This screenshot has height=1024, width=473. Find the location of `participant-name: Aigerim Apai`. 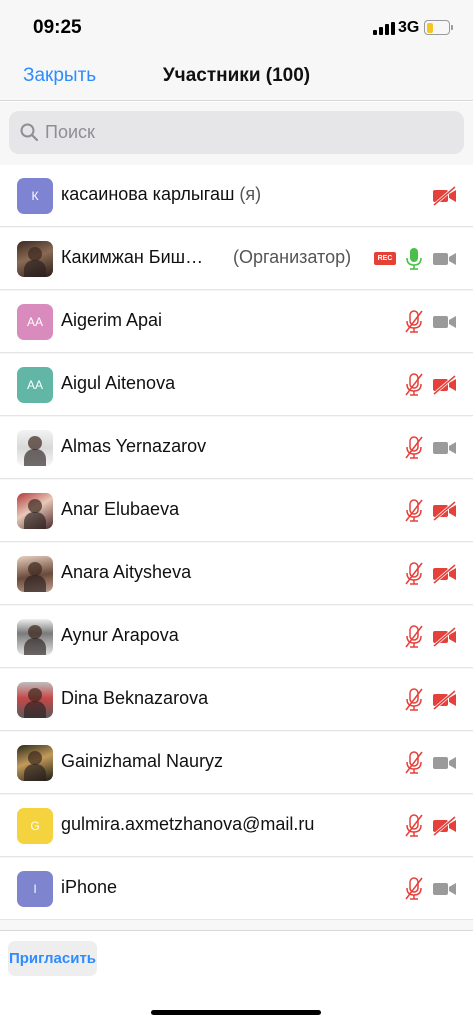

participant-name: Aigerim Apai is located at coordinates (112, 320).